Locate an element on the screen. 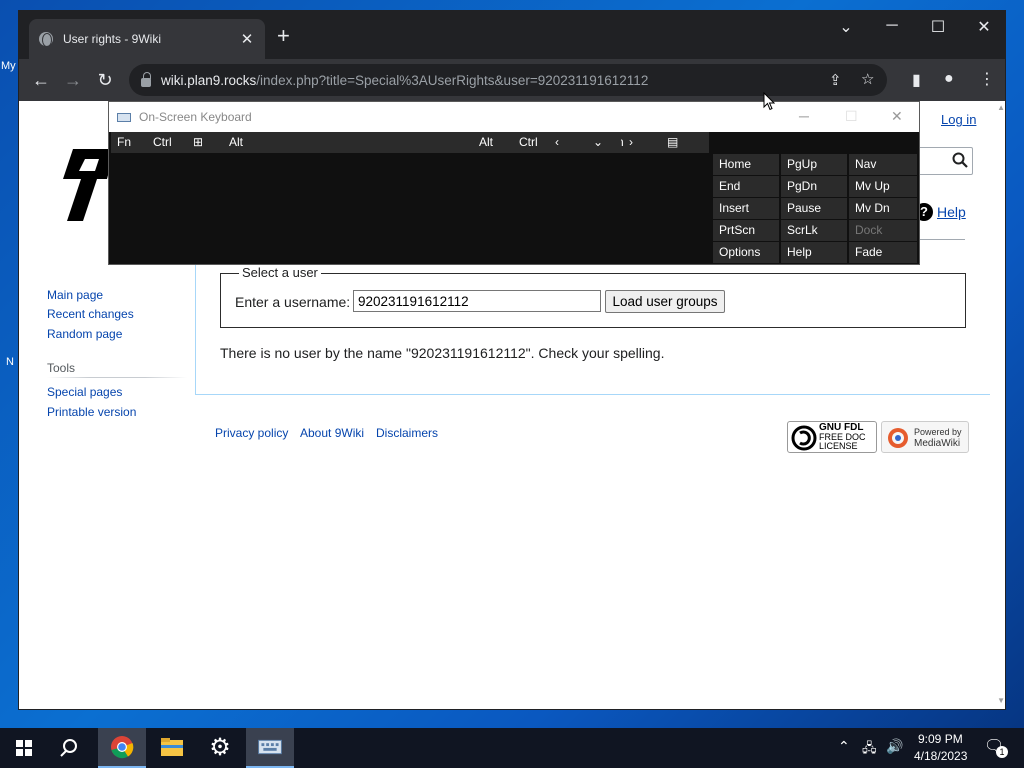  sidebar-item-random-page: Random page is located at coordinates (84, 334).